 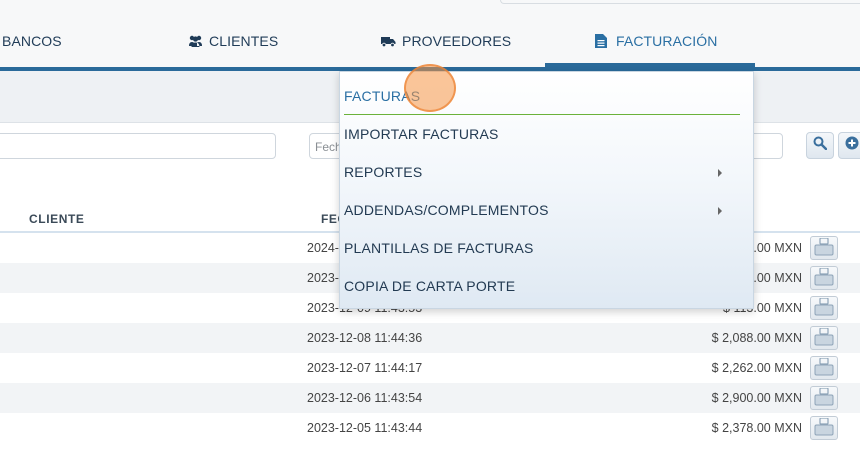 I want to click on row-amount: $ 2,088.00 MXN, so click(x=756, y=338).